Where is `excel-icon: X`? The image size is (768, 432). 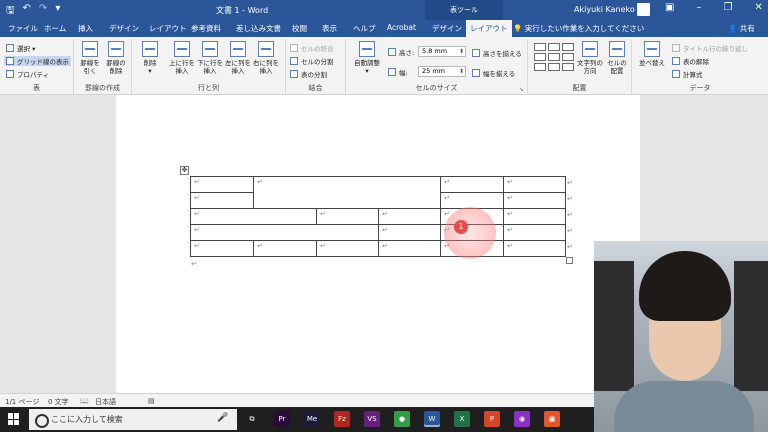
excel-icon: X is located at coordinates (462, 419).